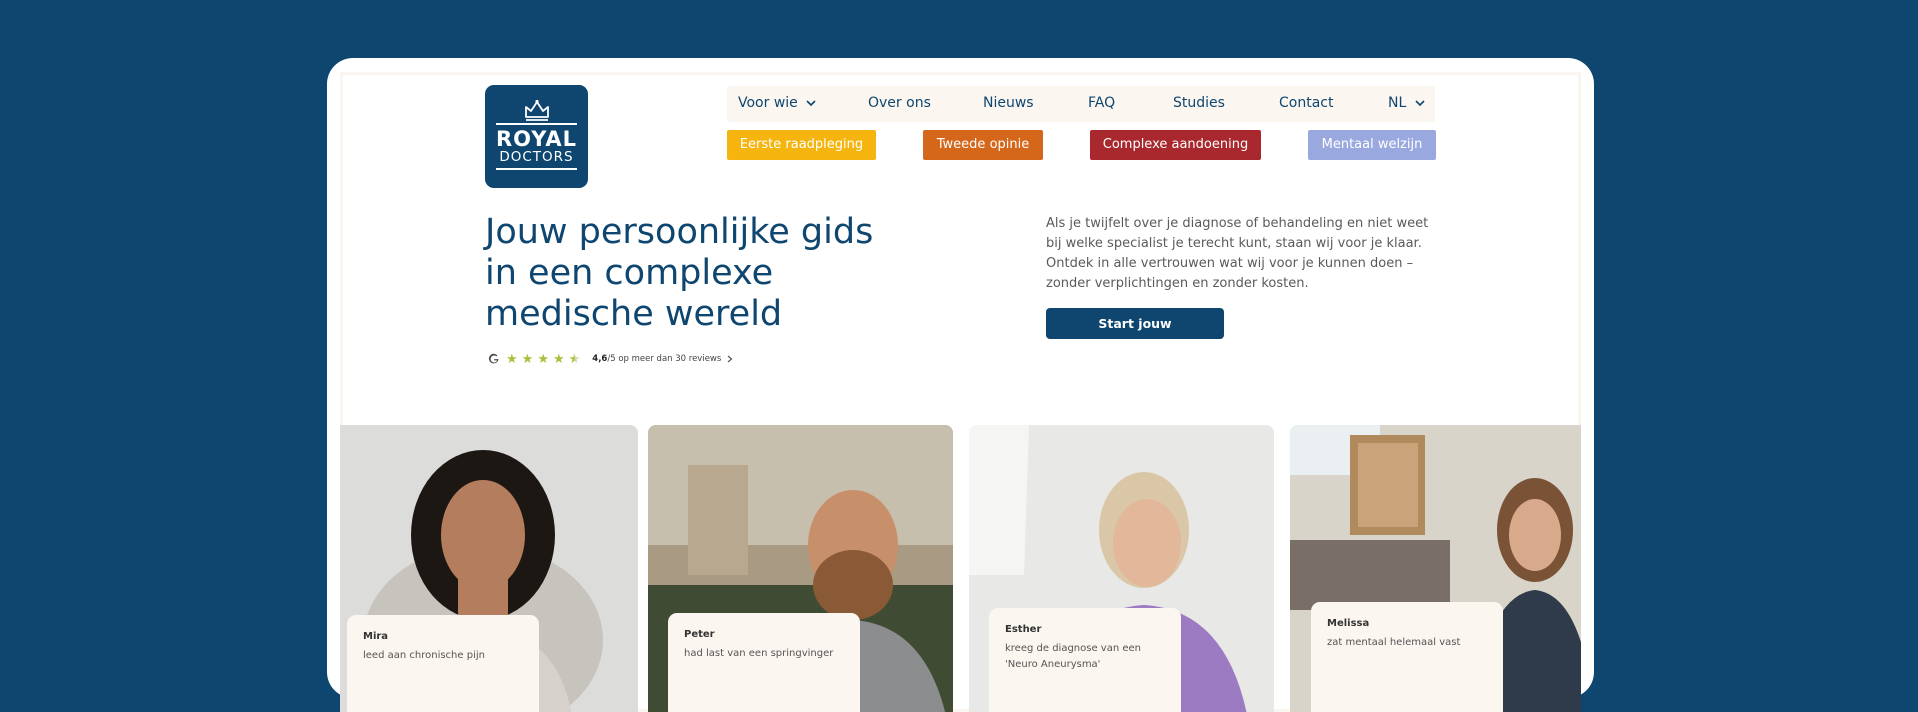 Image resolution: width=1918 pixels, height=712 pixels. Describe the element at coordinates (536, 169) in the screenshot. I see `logo-rule-bottom` at that location.